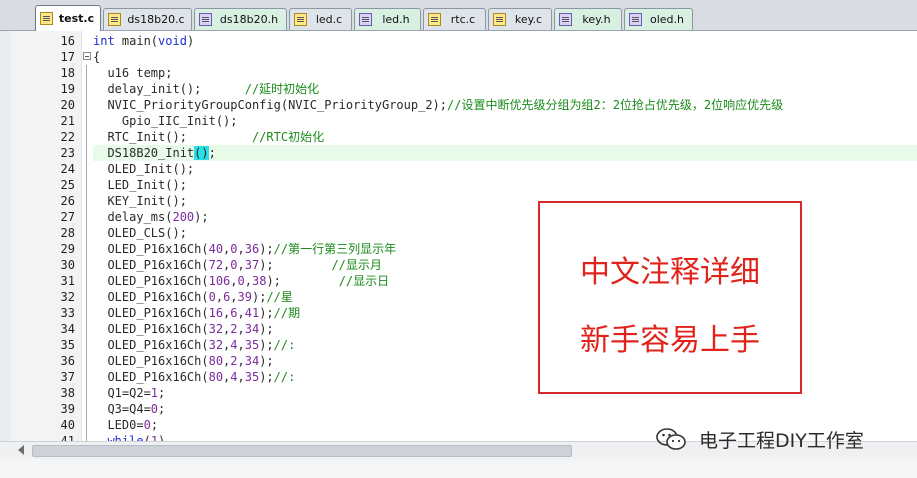 Image resolution: width=917 pixels, height=478 pixels. Describe the element at coordinates (237, 265) in the screenshot. I see `code-text: OLED_P16x16Ch(72,0,37); //显示月` at that location.